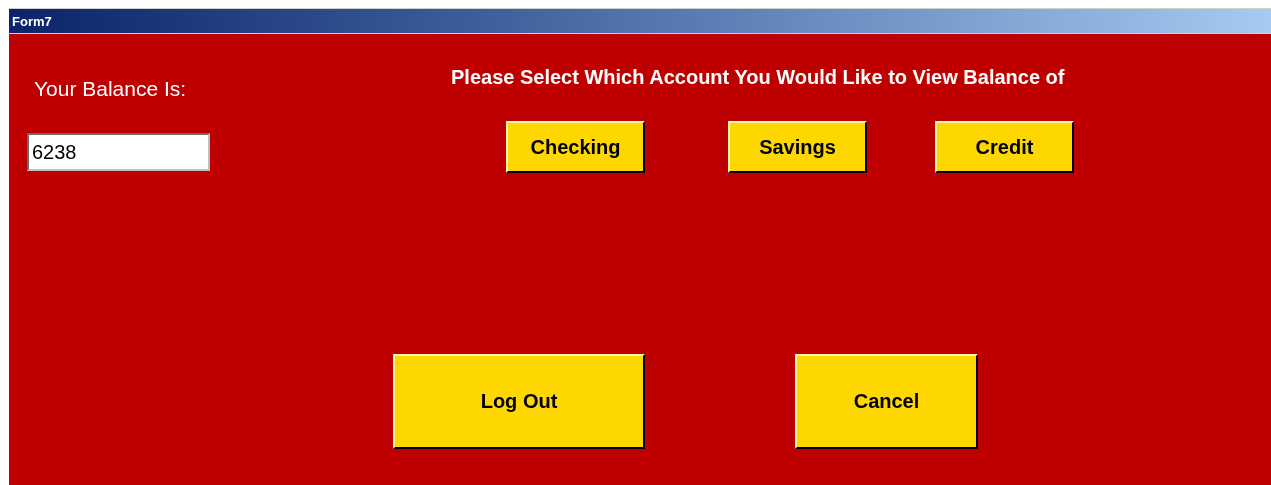 The width and height of the screenshot is (1271, 485). What do you see at coordinates (758, 77) in the screenshot?
I see `prompt-text: Please Select Which Account You Would Like to View Balance of` at bounding box center [758, 77].